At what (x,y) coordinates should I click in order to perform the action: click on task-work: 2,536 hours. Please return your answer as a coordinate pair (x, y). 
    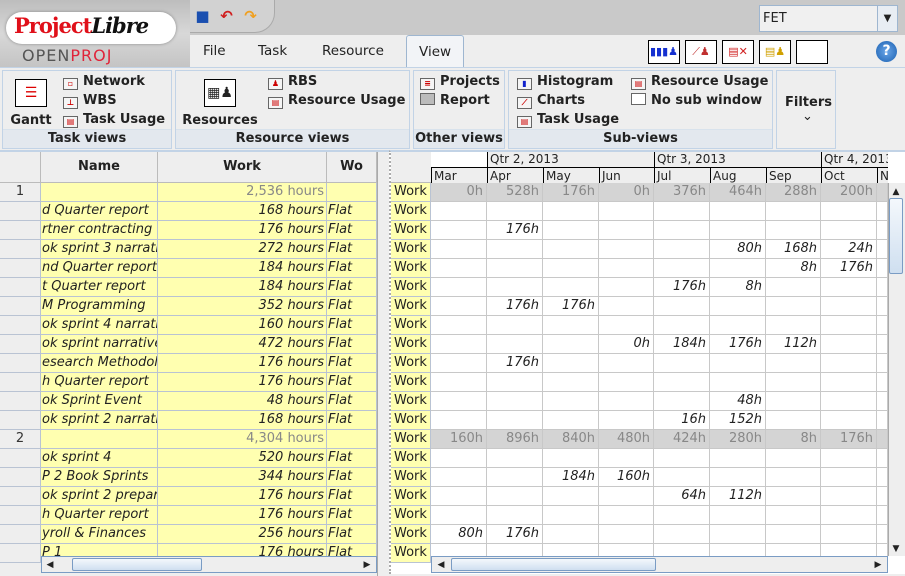
    Looking at the image, I should click on (242, 192).